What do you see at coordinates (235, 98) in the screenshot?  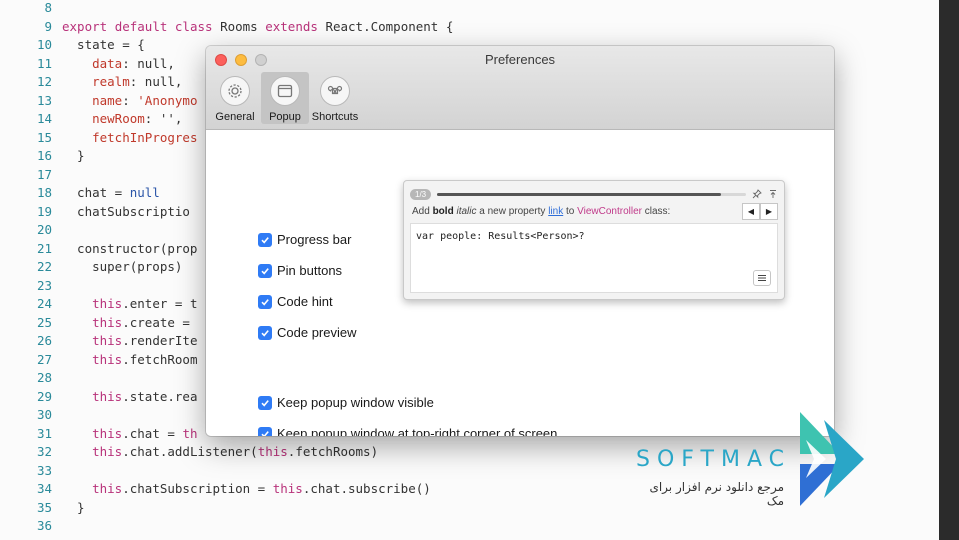 I see `tab-general: General` at bounding box center [235, 98].